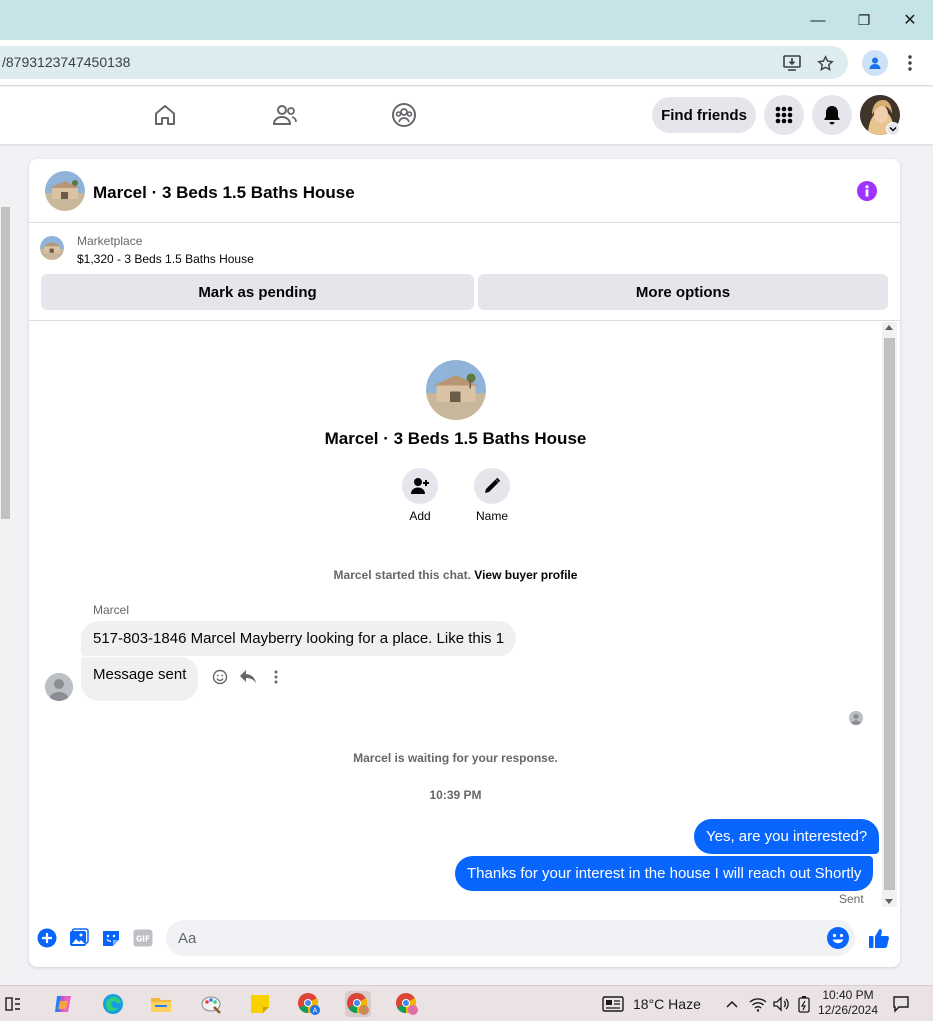 This screenshot has height=1021, width=933. Describe the element at coordinates (248, 677) in the screenshot. I see `reply-icon` at that location.